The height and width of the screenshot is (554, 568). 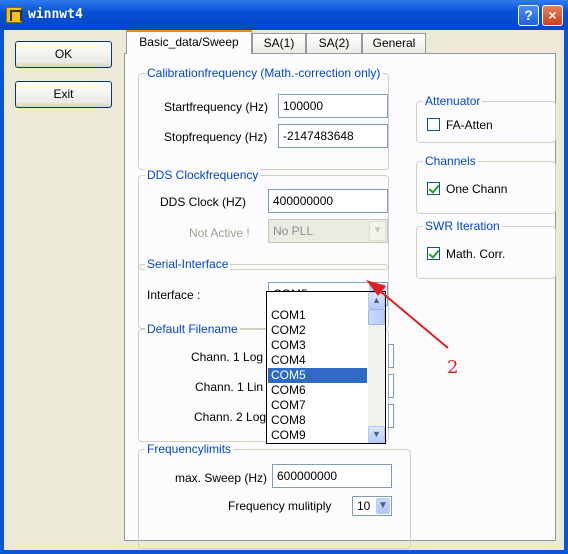 I want to click on annotation-overlay, so click(x=407, y=314).